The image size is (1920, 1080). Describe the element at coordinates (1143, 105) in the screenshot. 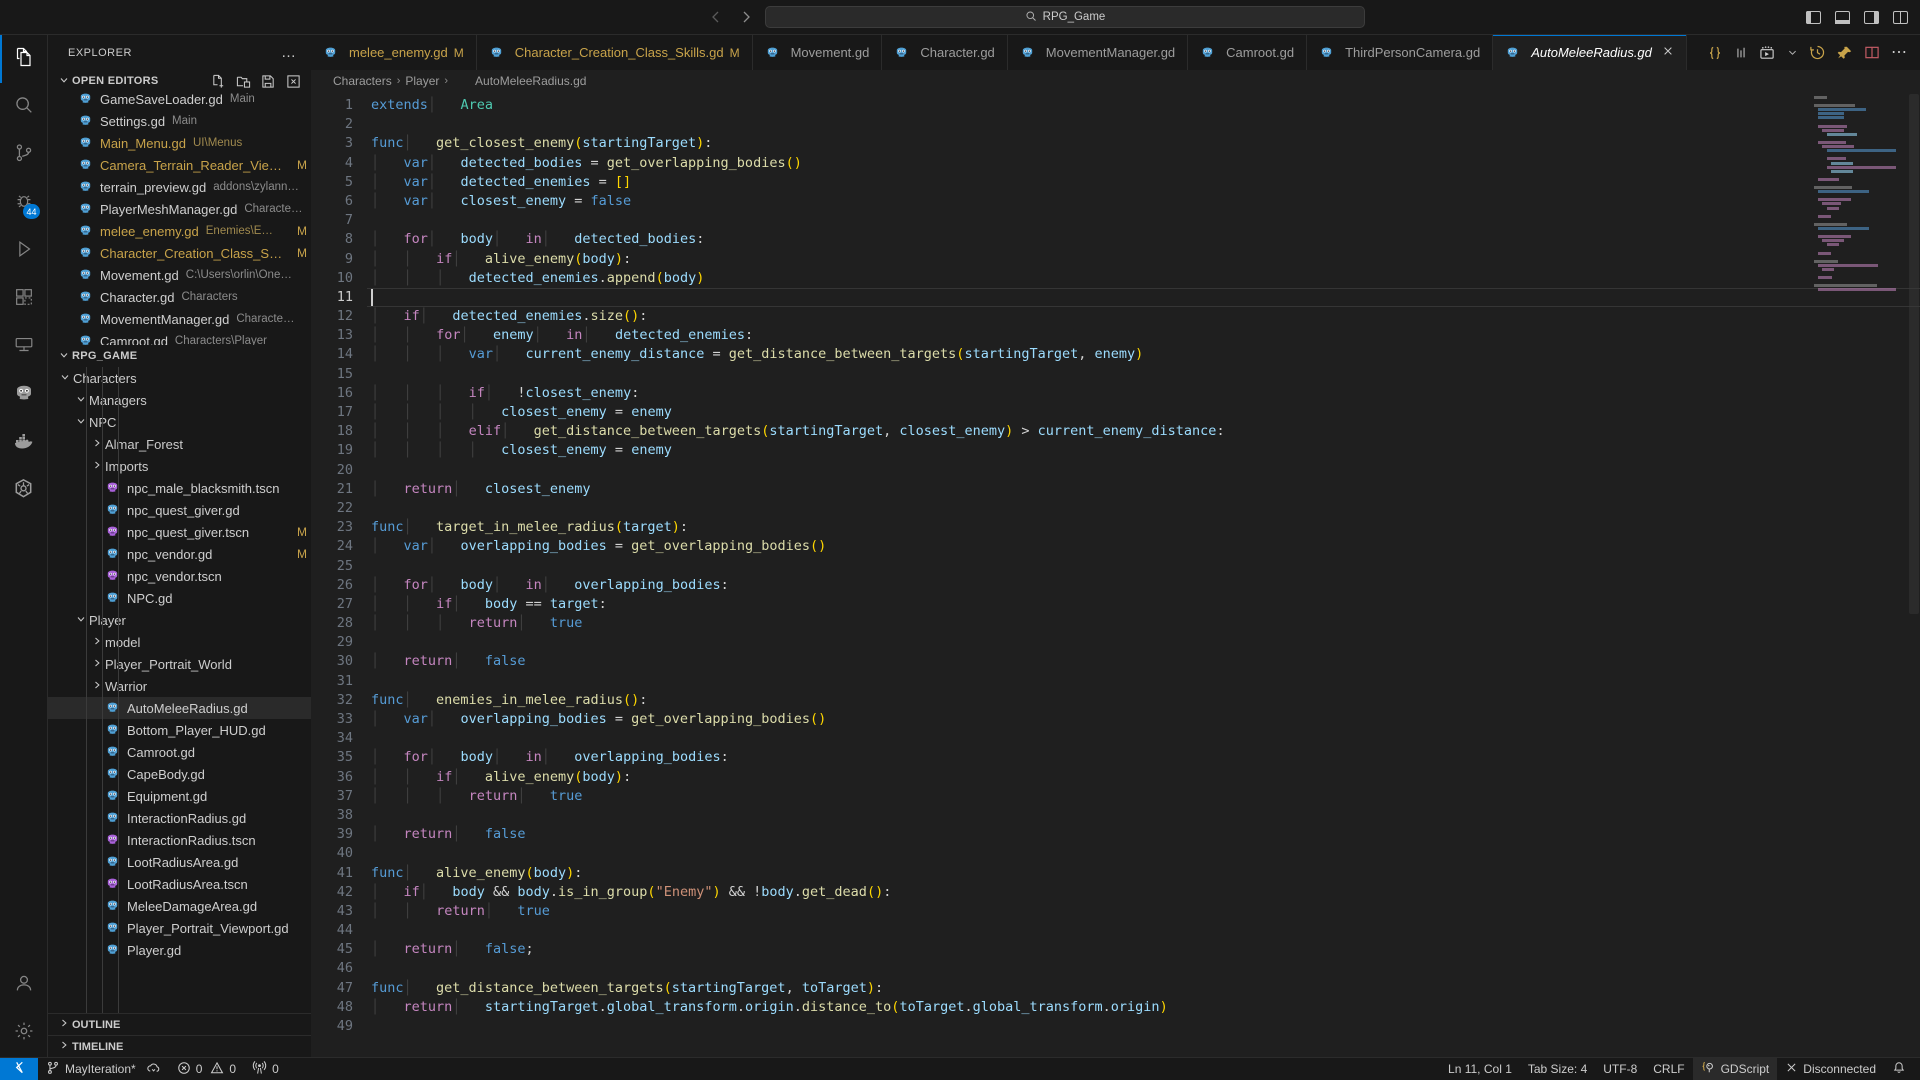

I see `code-line: extends│ Area` at that location.